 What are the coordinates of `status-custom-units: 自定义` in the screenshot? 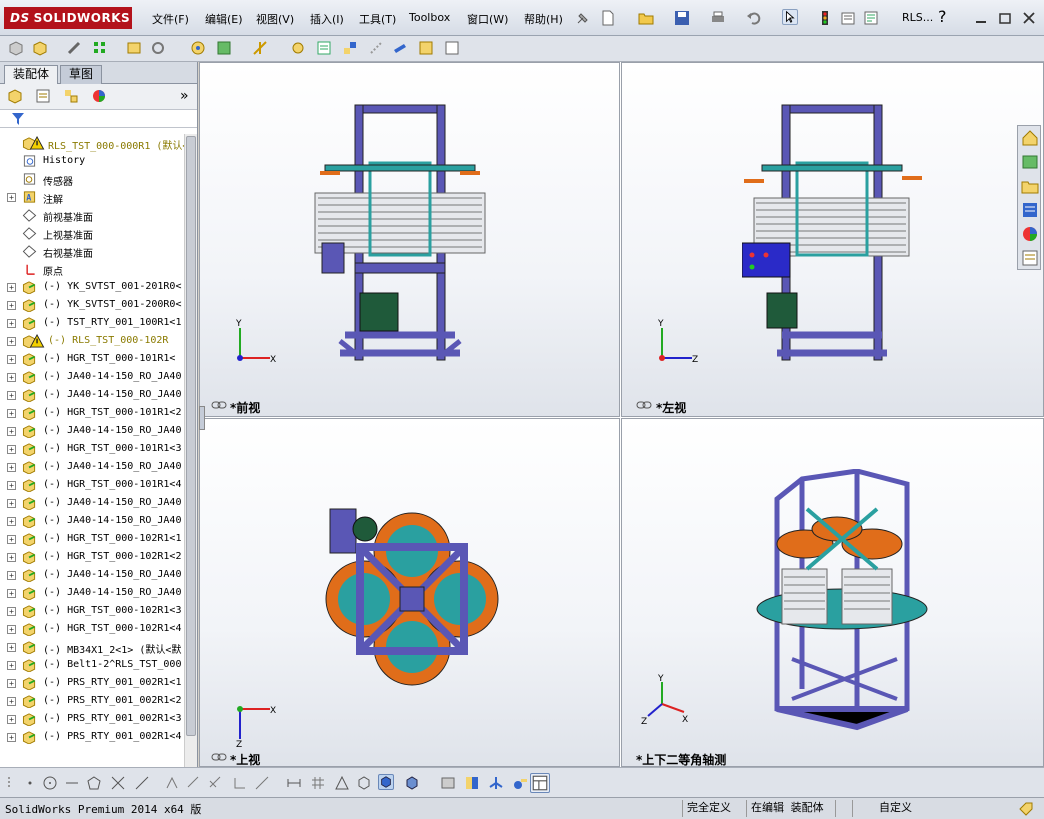 It's located at (927, 808).